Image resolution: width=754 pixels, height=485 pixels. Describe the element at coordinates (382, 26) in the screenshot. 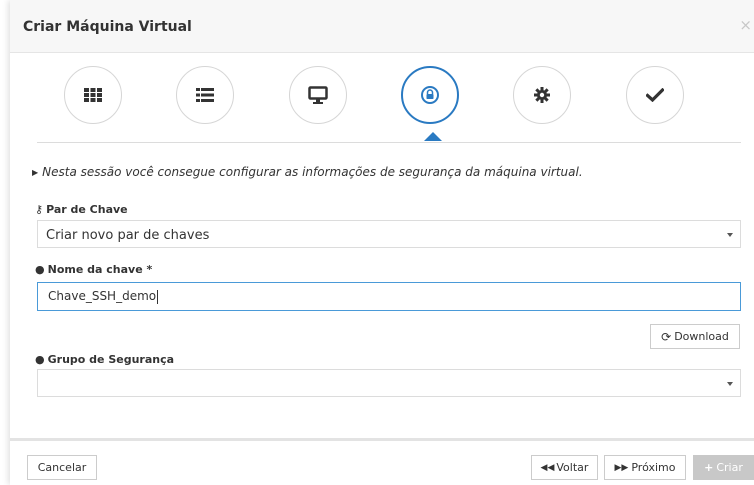

I see `modal-header: Criar Máquina Virtual ×` at that location.